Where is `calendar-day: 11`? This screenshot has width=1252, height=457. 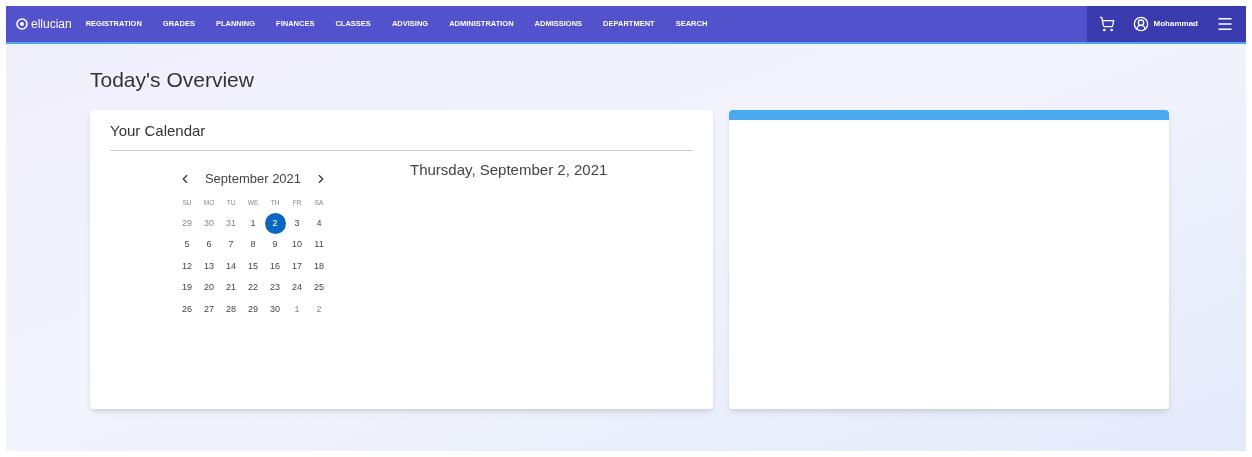
calendar-day: 11 is located at coordinates (319, 245).